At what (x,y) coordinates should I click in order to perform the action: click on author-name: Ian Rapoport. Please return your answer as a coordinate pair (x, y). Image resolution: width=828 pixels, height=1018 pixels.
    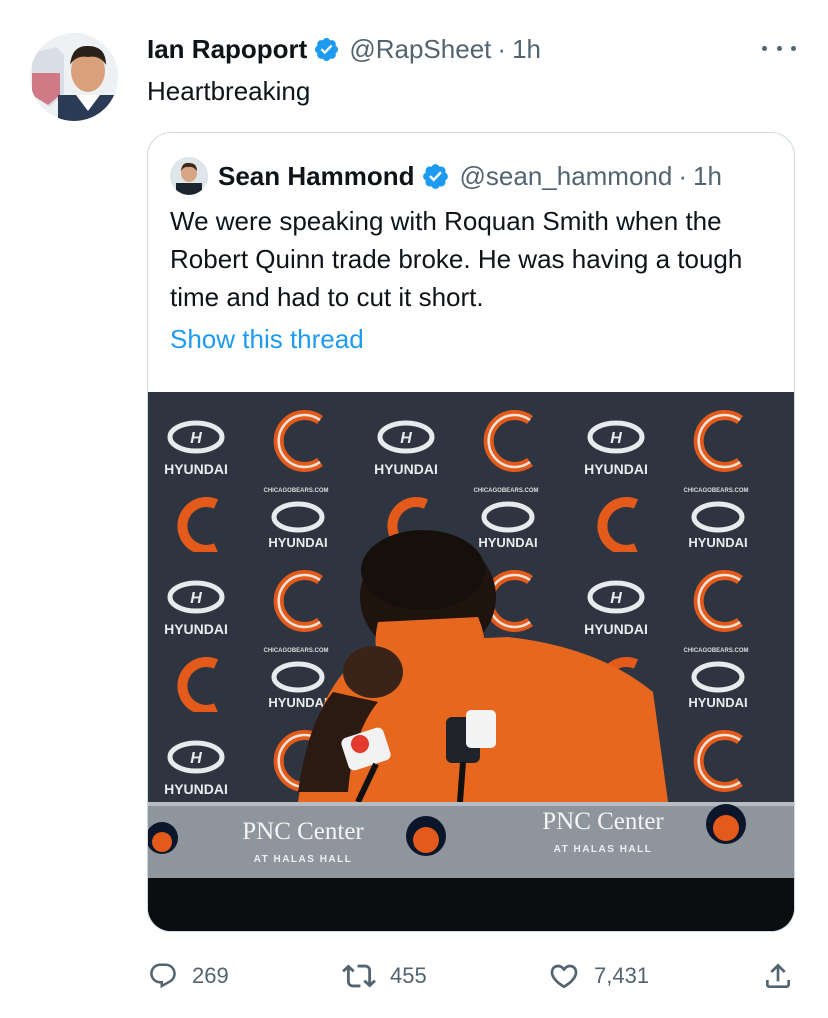
    Looking at the image, I should click on (227, 49).